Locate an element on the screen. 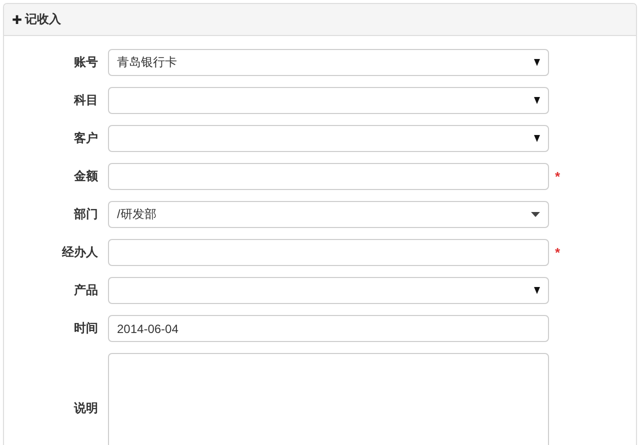 The width and height of the screenshot is (640, 445). field-label: 金额 is located at coordinates (85, 176).